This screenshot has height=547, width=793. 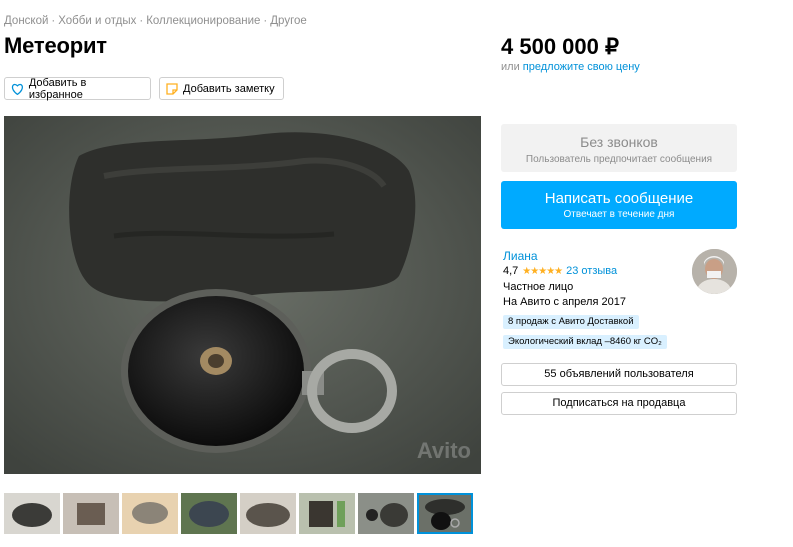 What do you see at coordinates (510, 67) in the screenshot?
I see `offer-prefix: или` at bounding box center [510, 67].